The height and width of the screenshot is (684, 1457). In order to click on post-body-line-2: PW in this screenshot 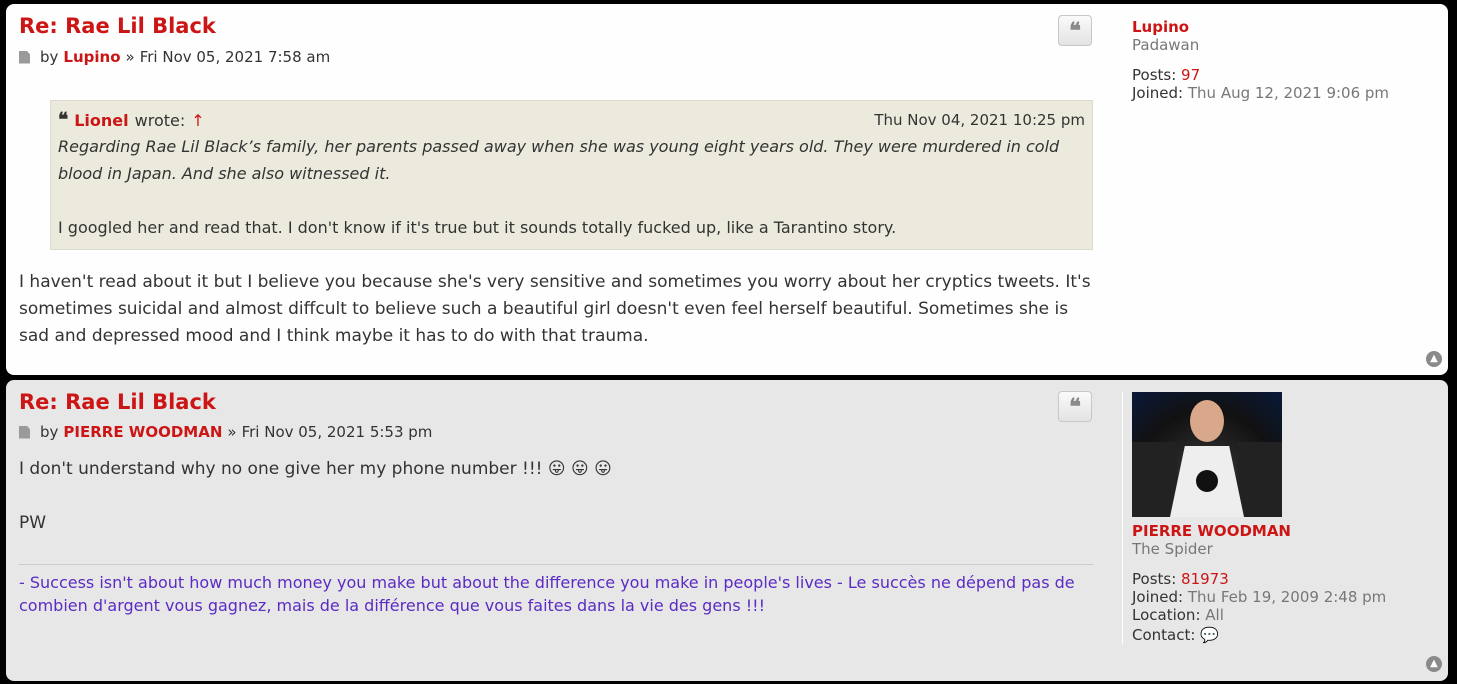, I will do `click(33, 523)`.